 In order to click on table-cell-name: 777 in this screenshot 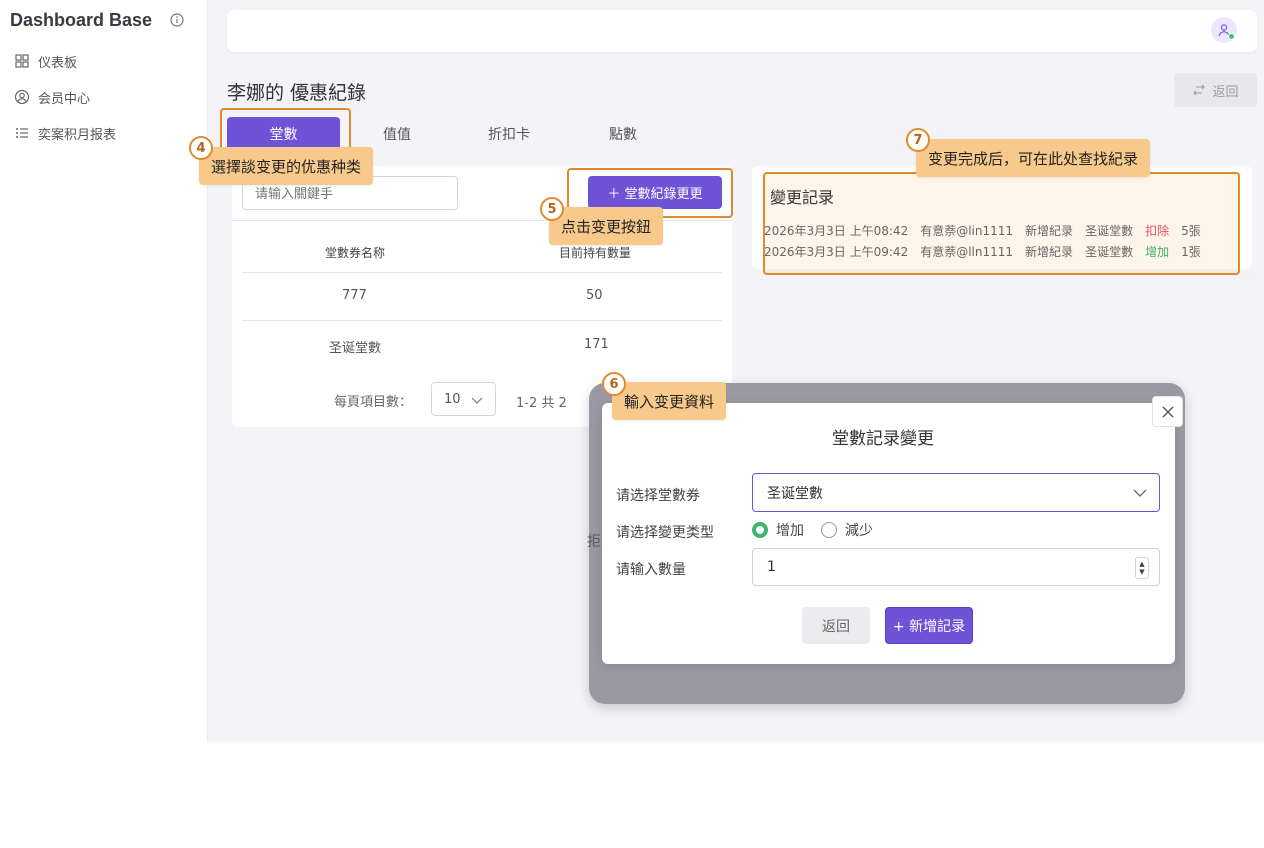, I will do `click(354, 295)`.